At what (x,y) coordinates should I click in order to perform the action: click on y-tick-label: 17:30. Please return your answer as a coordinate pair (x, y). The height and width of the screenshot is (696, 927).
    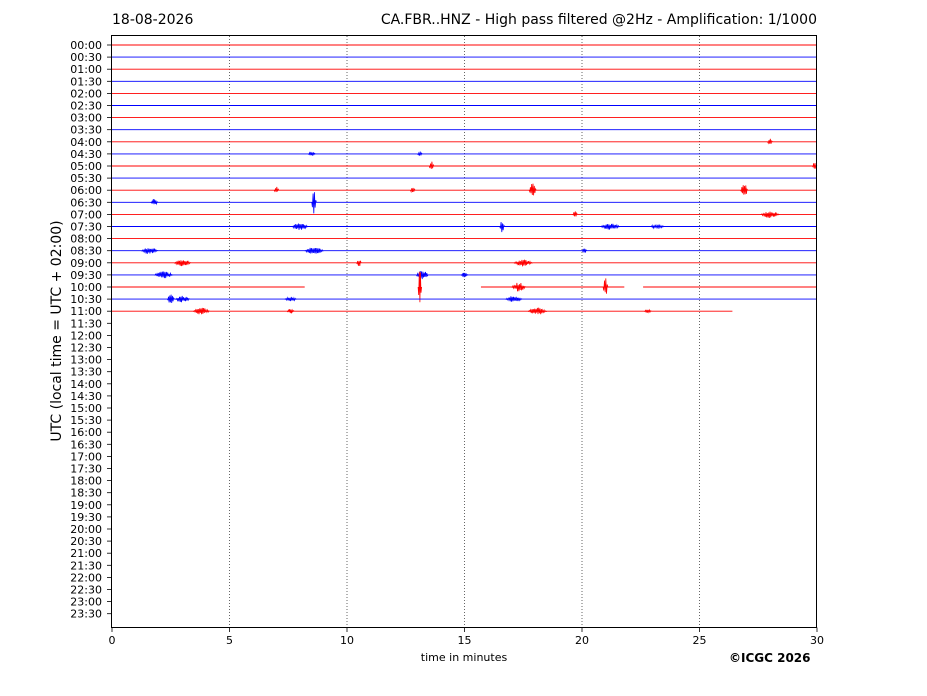
    Looking at the image, I should click on (86, 469).